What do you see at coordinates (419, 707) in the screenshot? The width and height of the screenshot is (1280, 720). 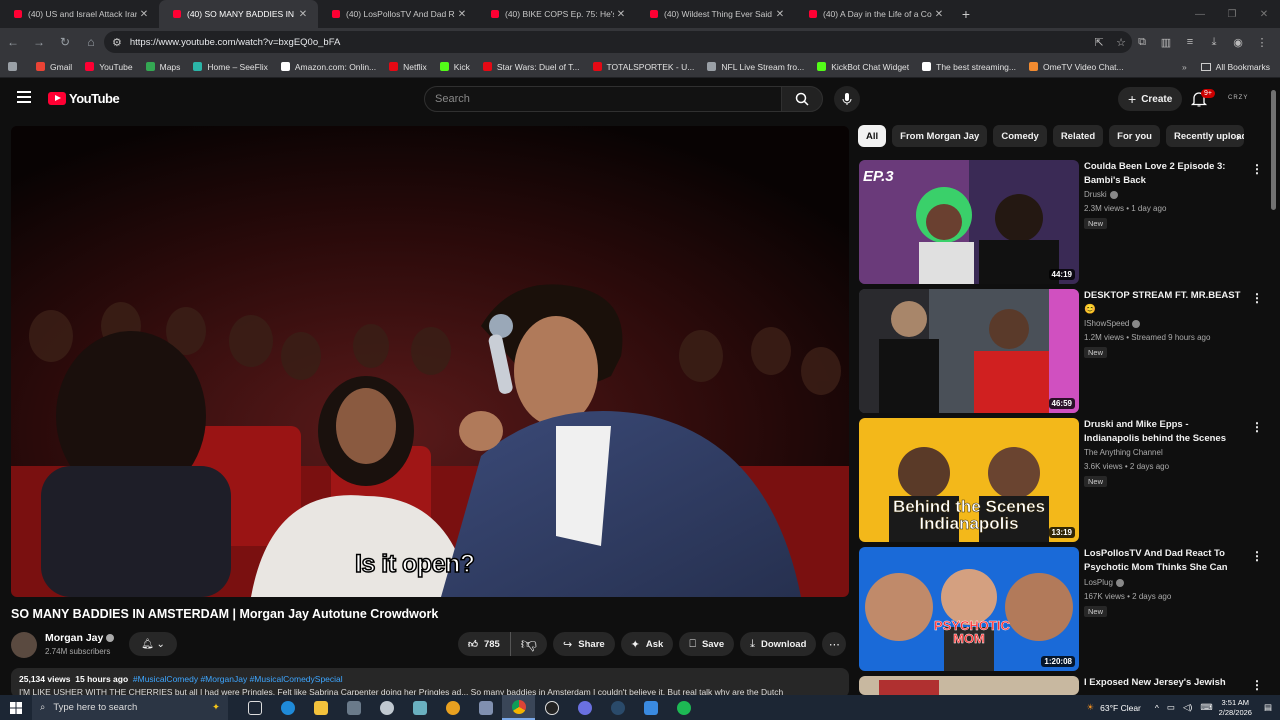 I see `notepad-icon` at bounding box center [419, 707].